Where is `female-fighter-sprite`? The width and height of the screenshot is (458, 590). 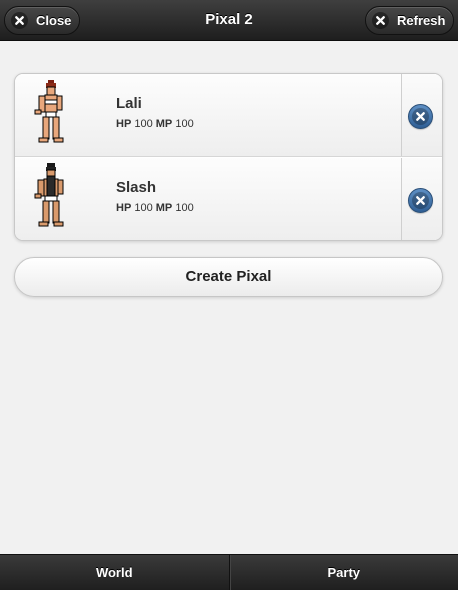
female-fighter-sprite is located at coordinates (49, 111).